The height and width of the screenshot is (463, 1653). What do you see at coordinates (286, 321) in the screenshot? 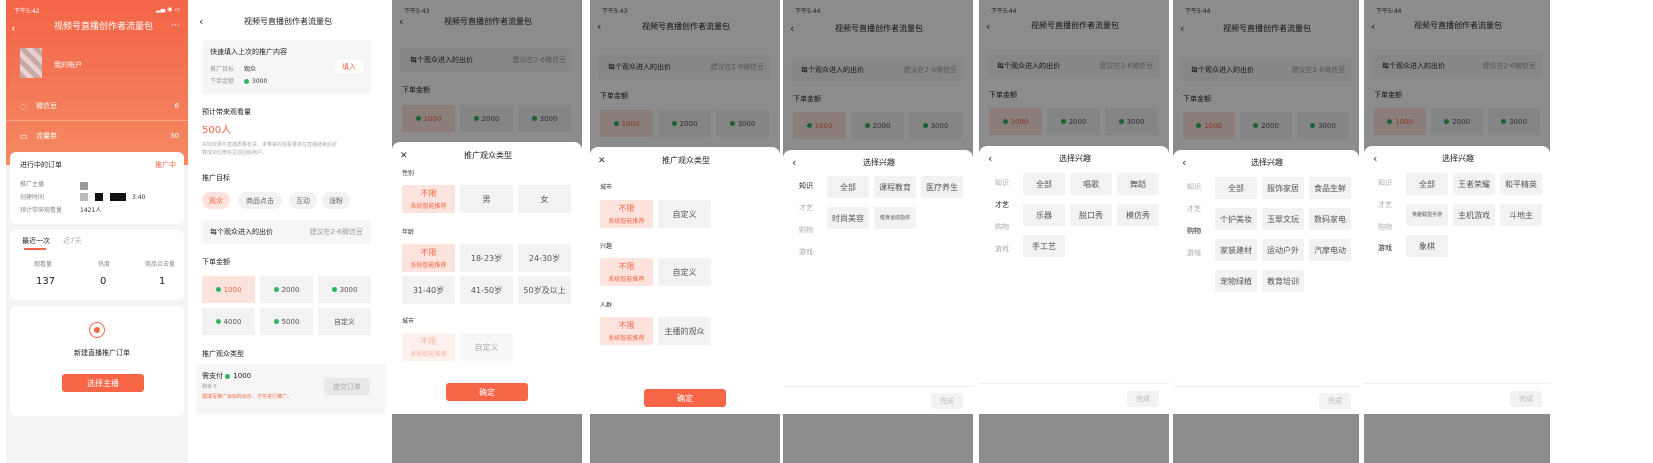
I see `amount-option: 5000` at bounding box center [286, 321].